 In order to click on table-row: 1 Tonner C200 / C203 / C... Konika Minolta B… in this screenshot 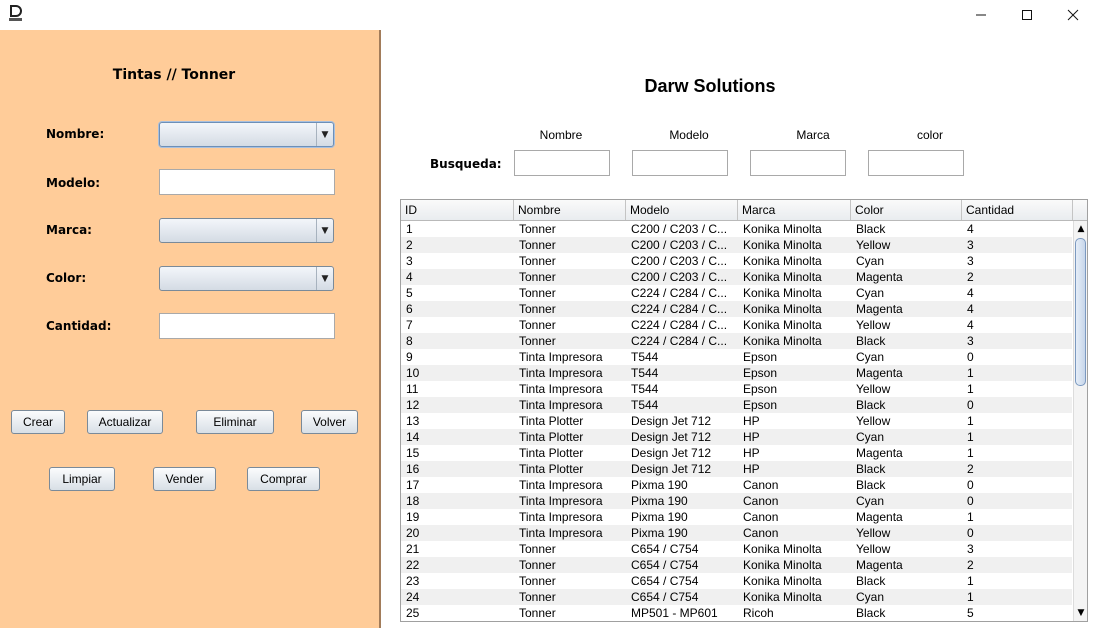, I will do `click(736, 229)`.